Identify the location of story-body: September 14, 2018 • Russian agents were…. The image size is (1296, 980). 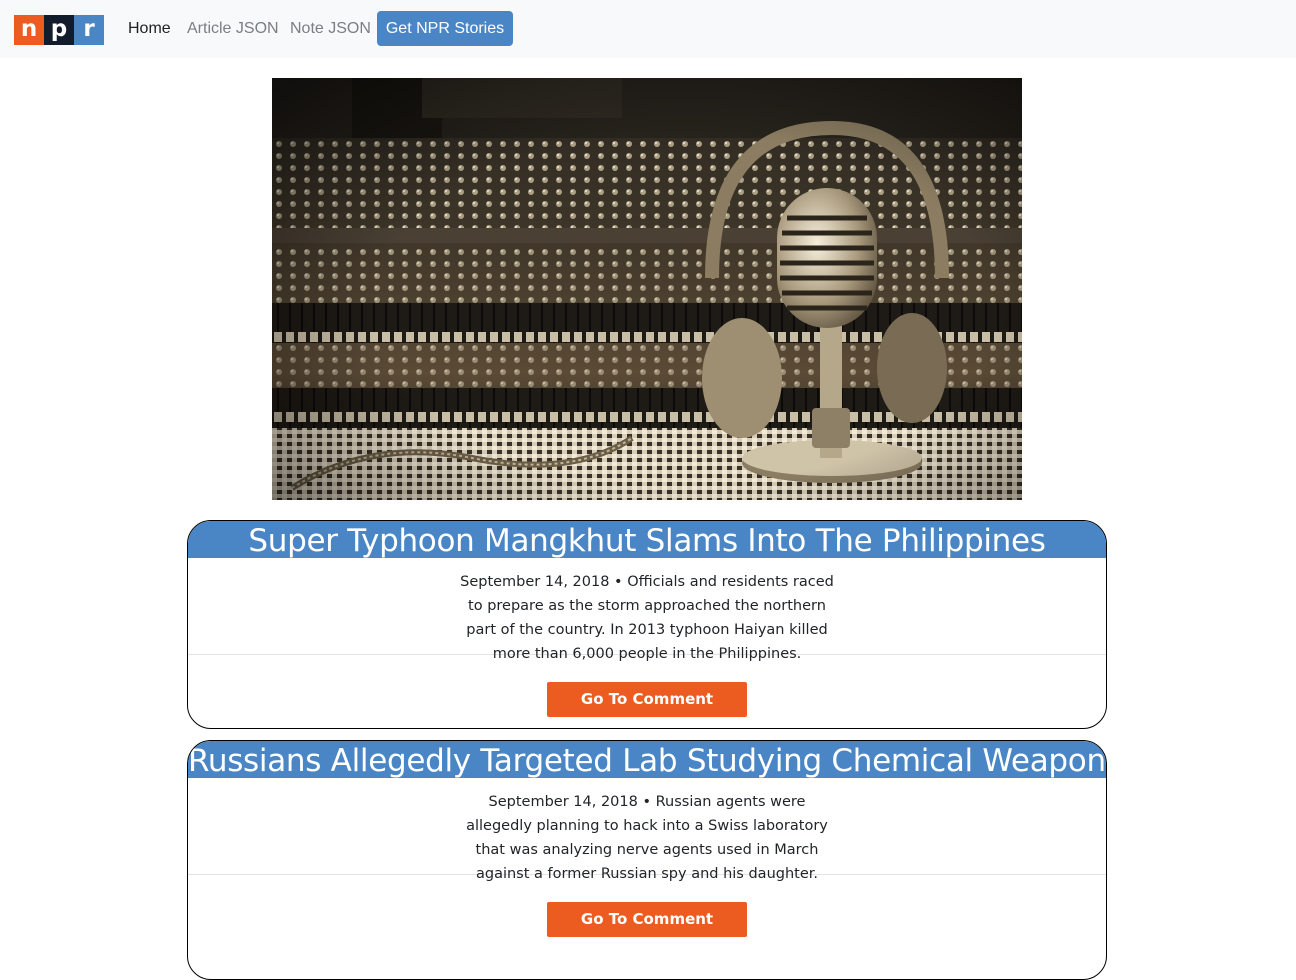
(647, 830).